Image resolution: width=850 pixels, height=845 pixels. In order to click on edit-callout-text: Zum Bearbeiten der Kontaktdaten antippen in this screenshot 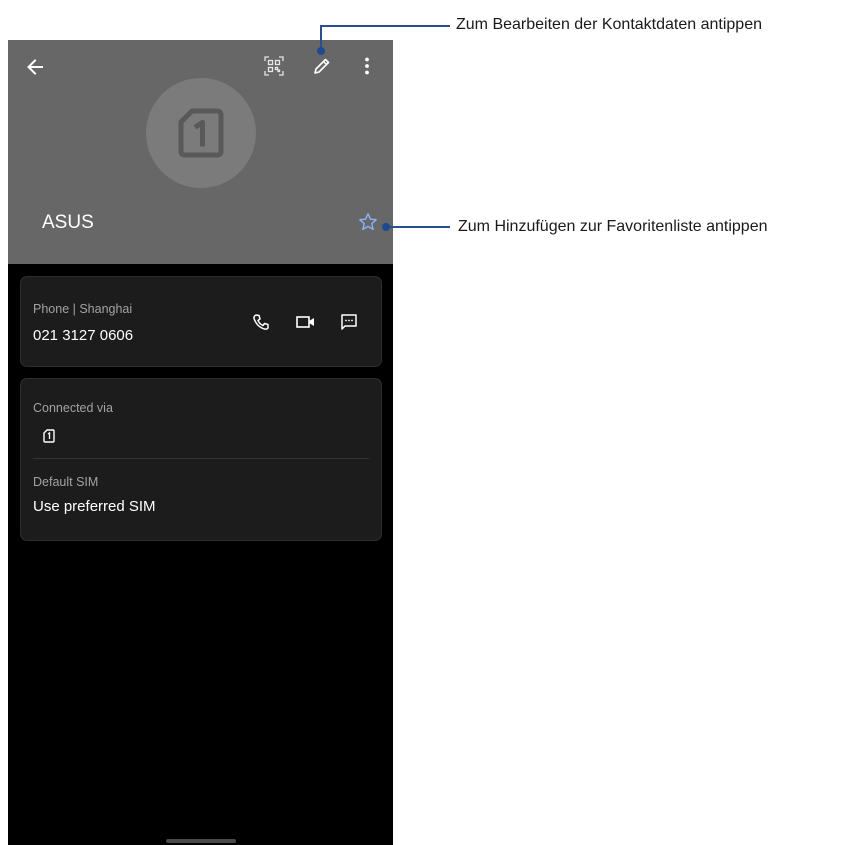, I will do `click(609, 24)`.